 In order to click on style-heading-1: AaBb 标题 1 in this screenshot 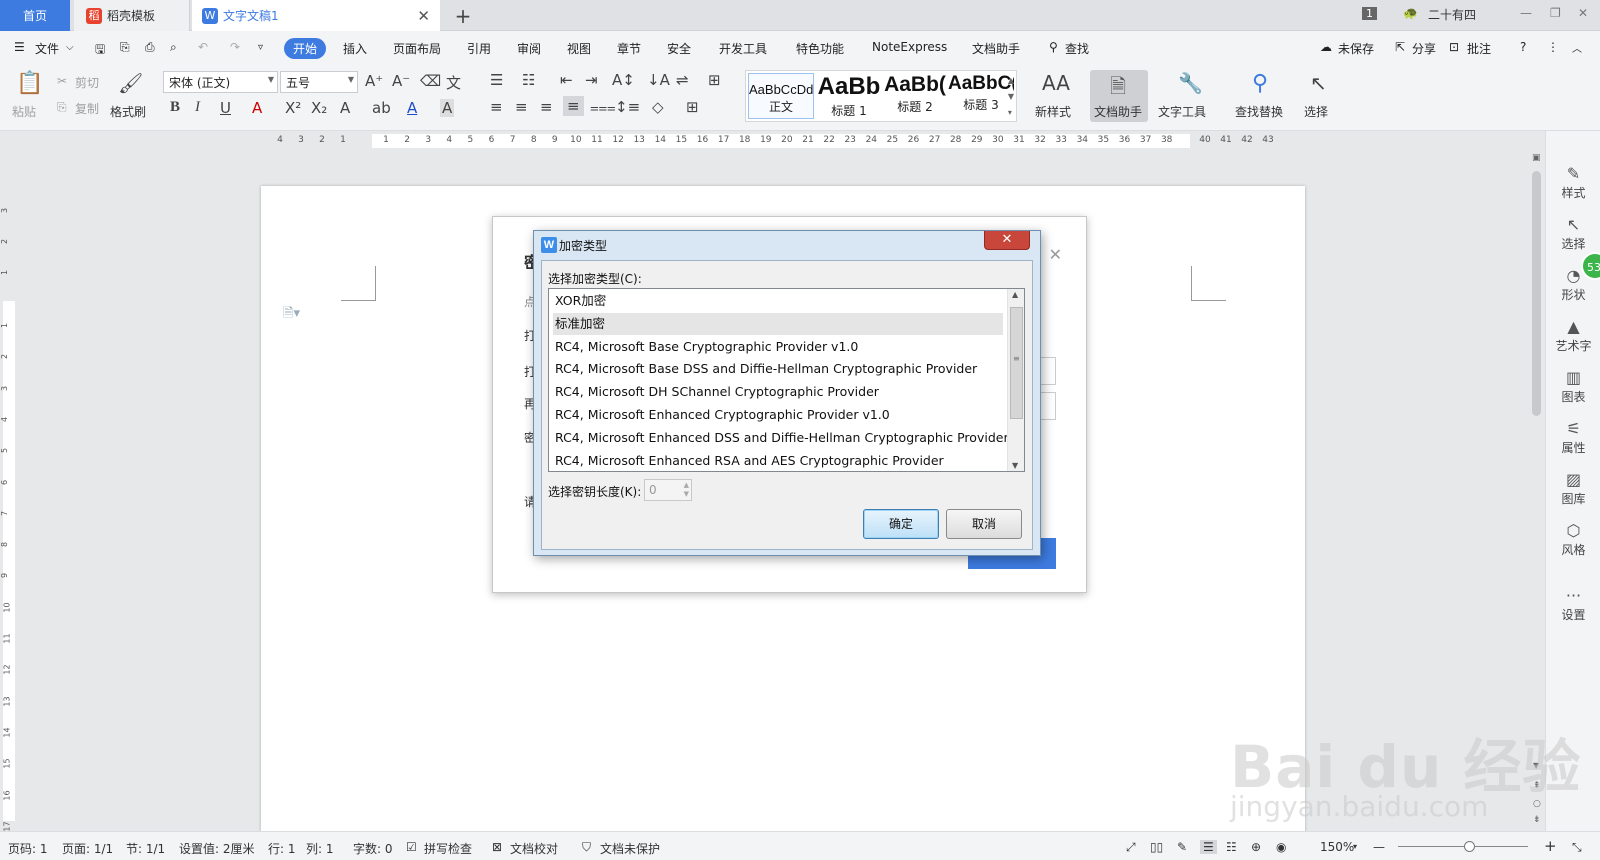, I will do `click(849, 96)`.